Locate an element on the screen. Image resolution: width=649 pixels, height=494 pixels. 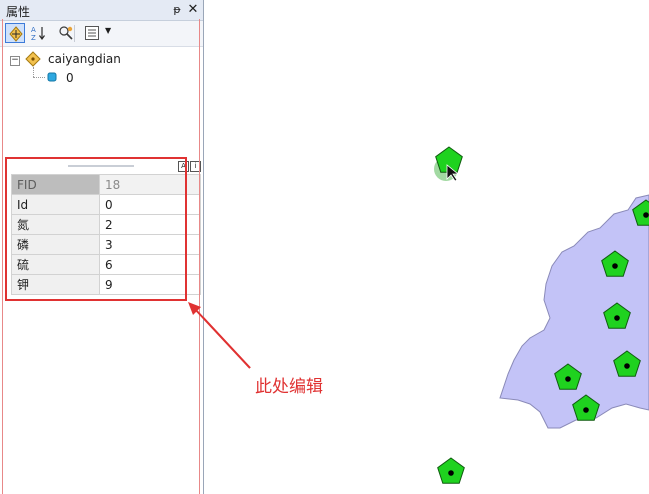
field-name: Id is located at coordinates (55, 204).